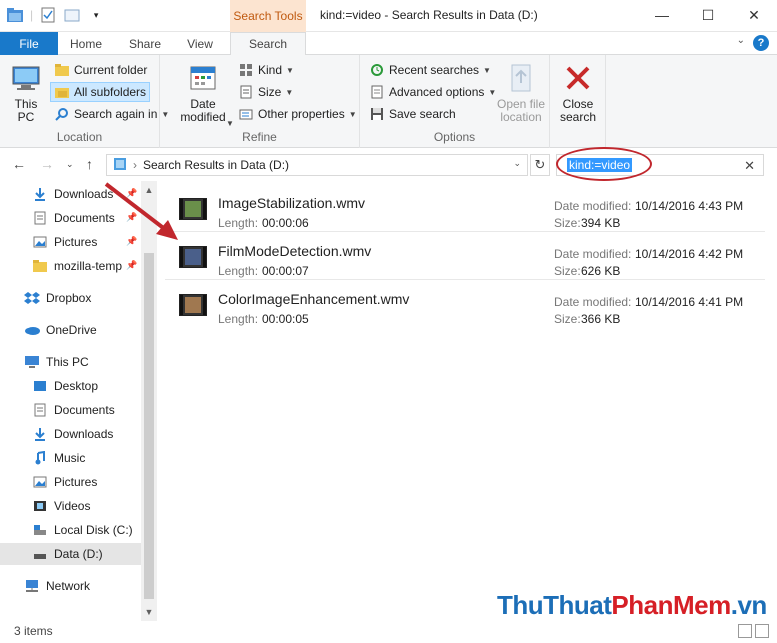 The width and height of the screenshot is (777, 643). I want to click on recent-searches-label: Recent searches, so click(434, 70).